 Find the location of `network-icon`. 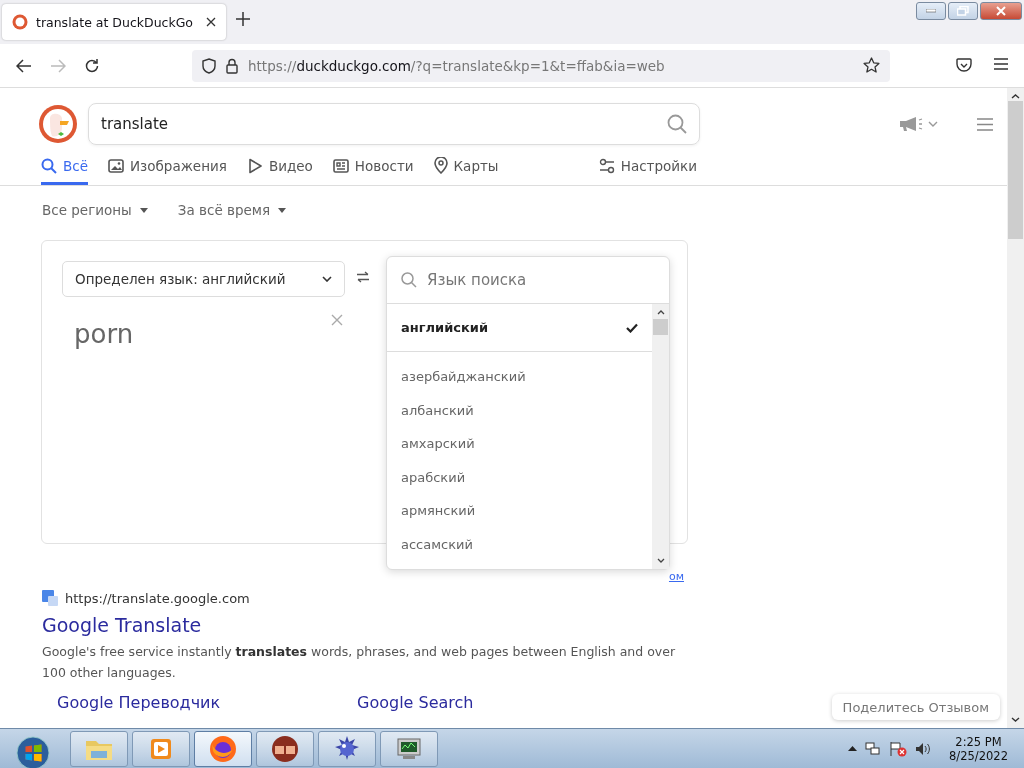

network-icon is located at coordinates (873, 748).